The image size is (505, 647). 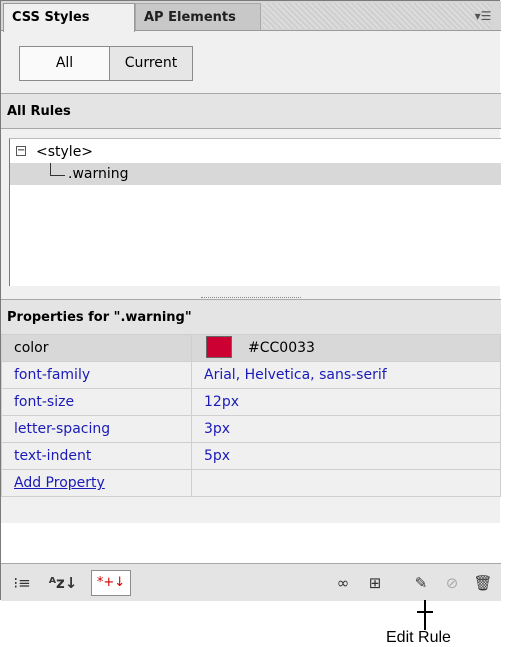 I want to click on tree-label-warning: .warning, so click(x=98, y=174).